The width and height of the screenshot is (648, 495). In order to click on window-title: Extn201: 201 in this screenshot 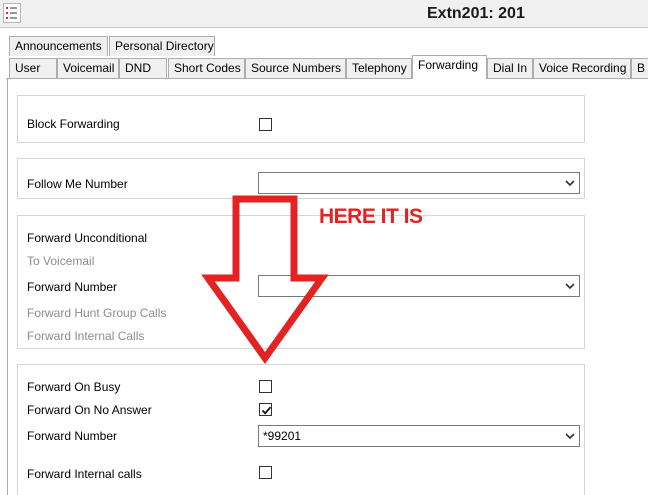, I will do `click(476, 13)`.